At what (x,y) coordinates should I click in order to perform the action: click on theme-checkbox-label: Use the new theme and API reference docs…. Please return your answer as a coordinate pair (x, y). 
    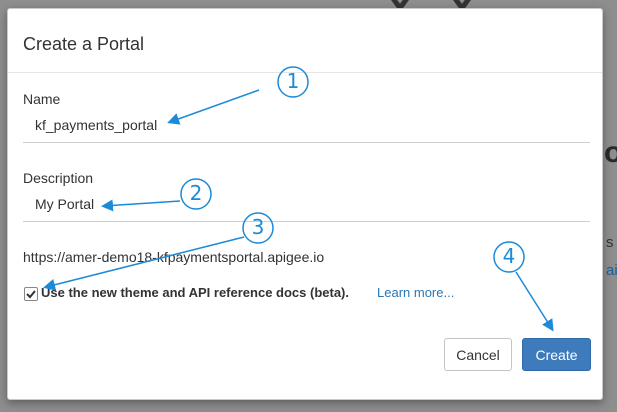
    Looking at the image, I should click on (195, 292).